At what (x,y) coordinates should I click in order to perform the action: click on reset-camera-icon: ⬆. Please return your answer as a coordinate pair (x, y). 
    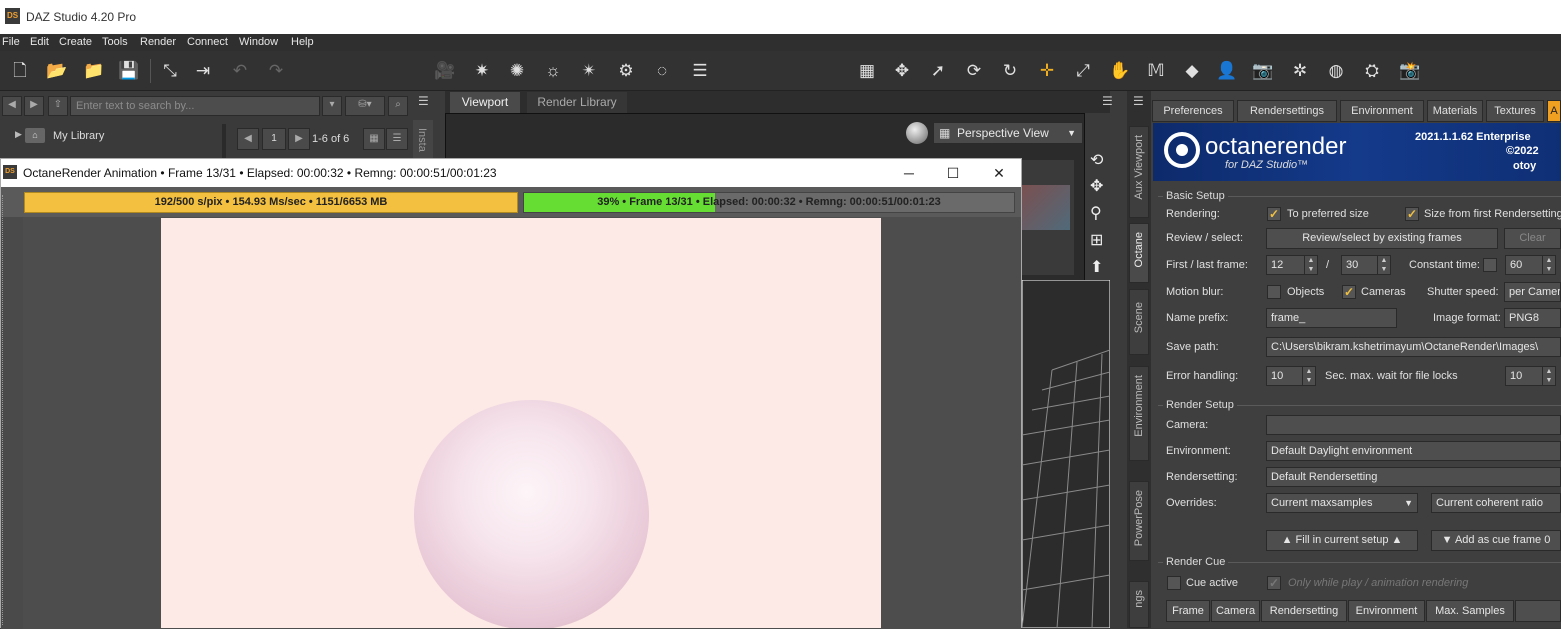
    Looking at the image, I should click on (1096, 267).